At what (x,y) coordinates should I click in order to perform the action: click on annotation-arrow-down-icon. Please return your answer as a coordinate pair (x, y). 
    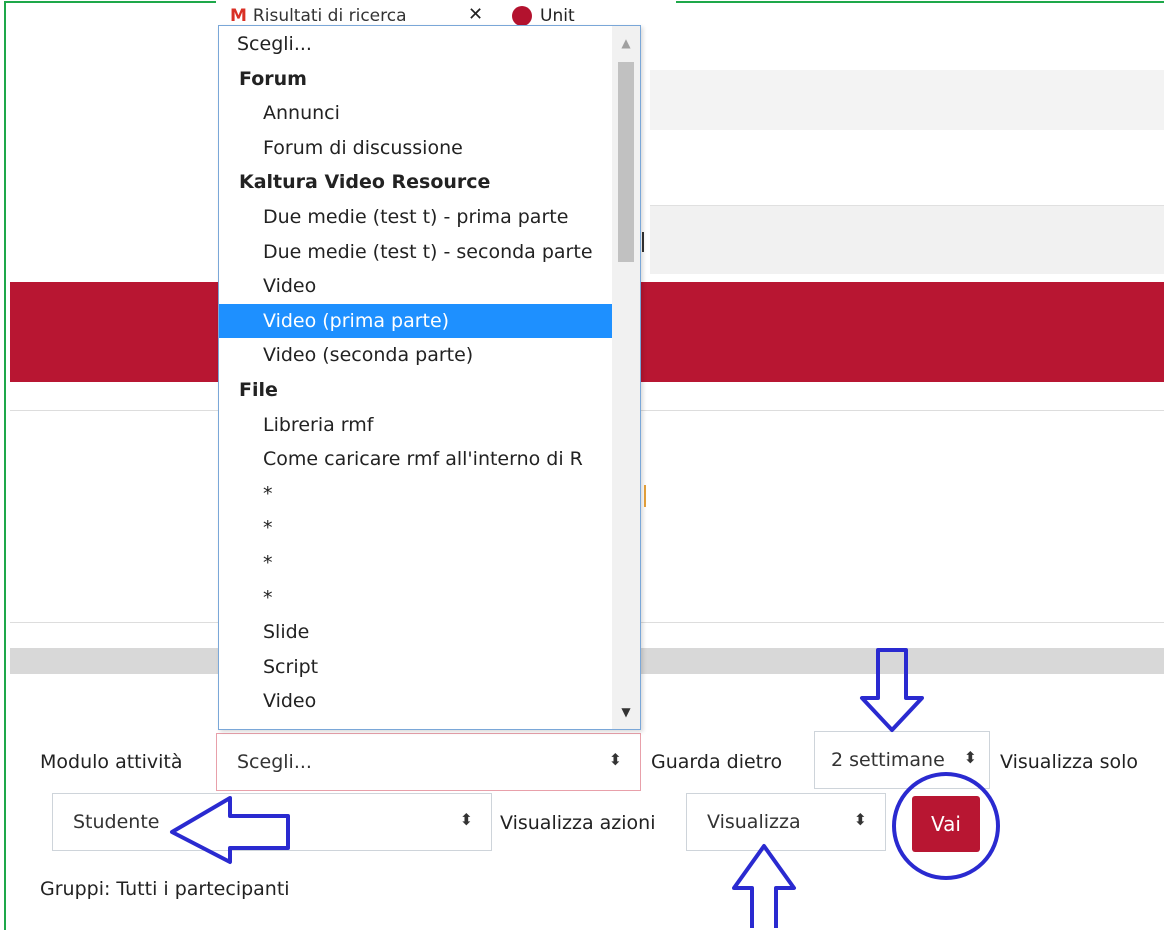
    Looking at the image, I should click on (892, 690).